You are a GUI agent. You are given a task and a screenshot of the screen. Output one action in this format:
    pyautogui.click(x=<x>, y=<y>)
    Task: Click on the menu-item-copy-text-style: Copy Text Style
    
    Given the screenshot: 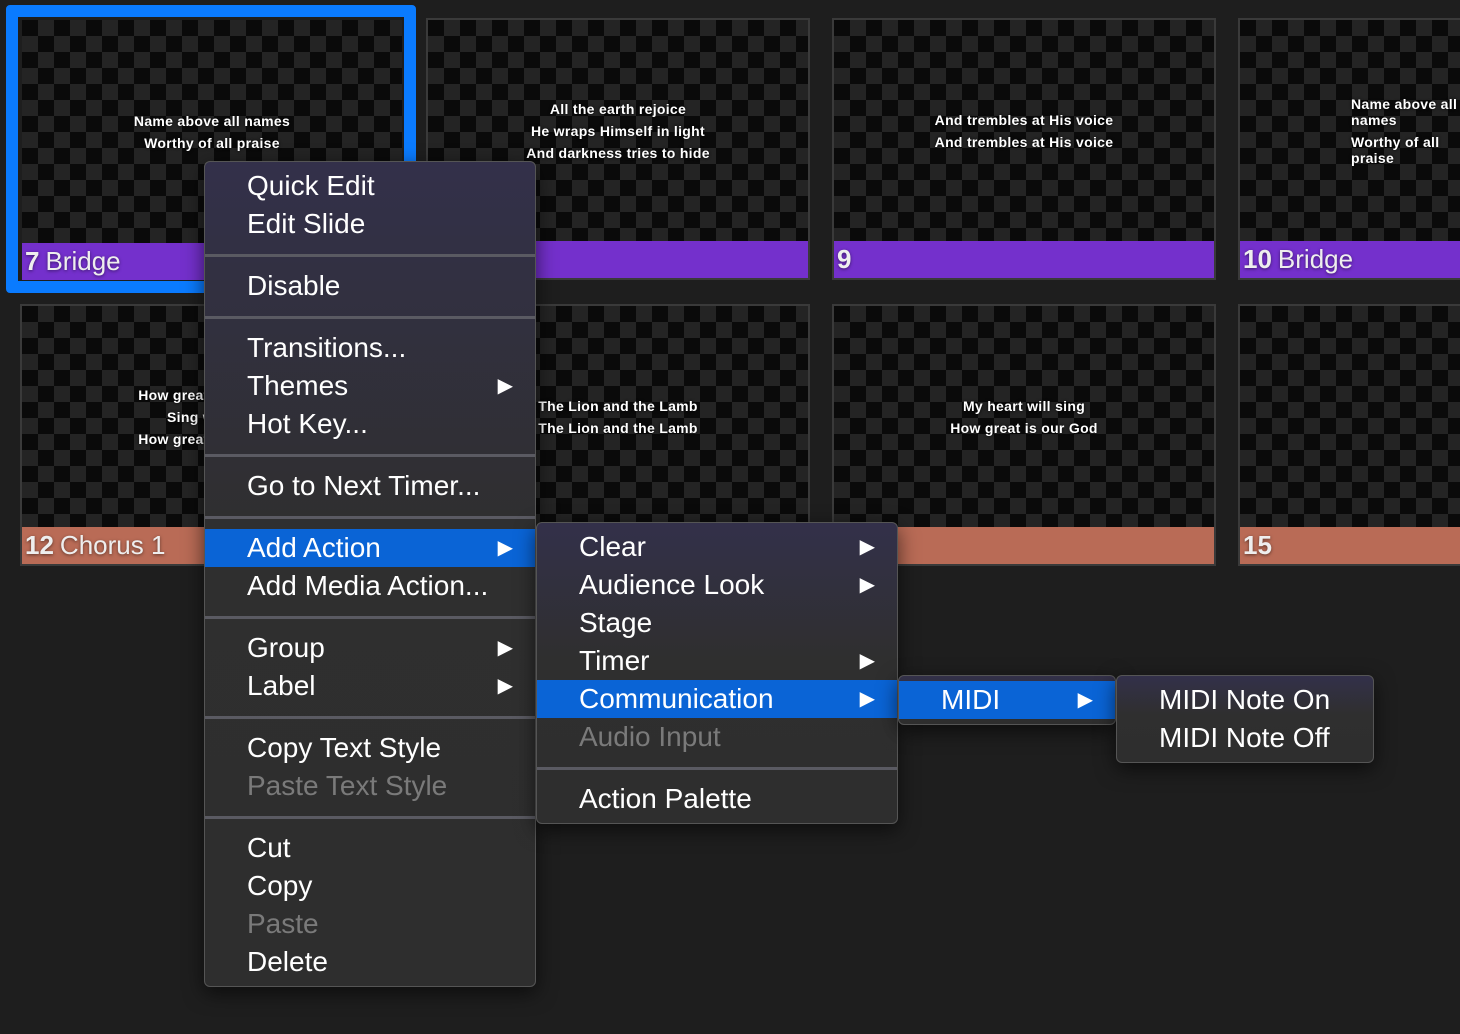 What is the action you would take?
    pyautogui.click(x=370, y=748)
    